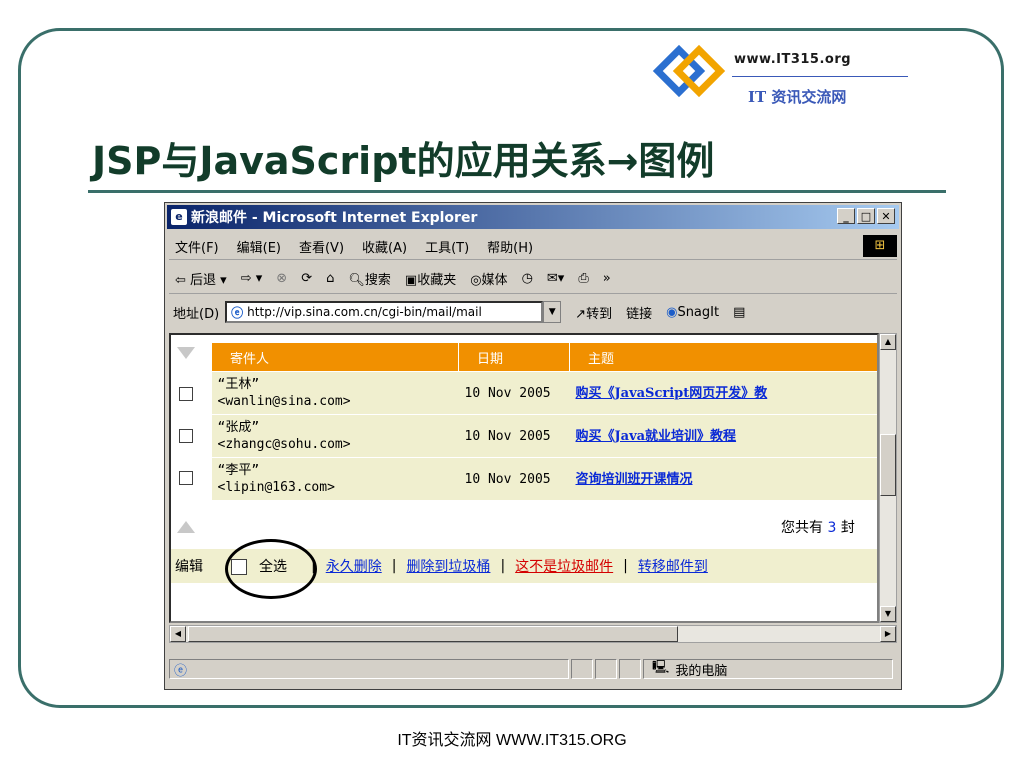 The height and width of the screenshot is (768, 1024). I want to click on scroll-down-icon: ▼, so click(888, 614).